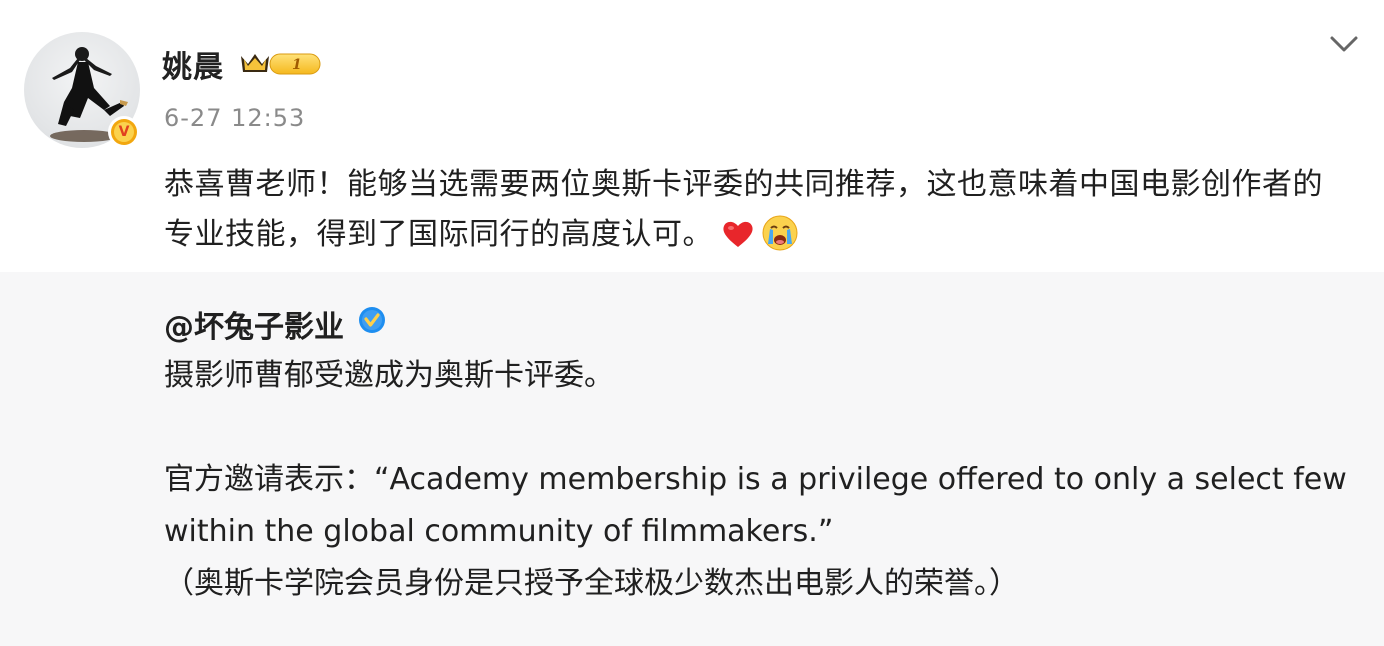  What do you see at coordinates (281, 63) in the screenshot?
I see `vip-crown-icon: 1` at bounding box center [281, 63].